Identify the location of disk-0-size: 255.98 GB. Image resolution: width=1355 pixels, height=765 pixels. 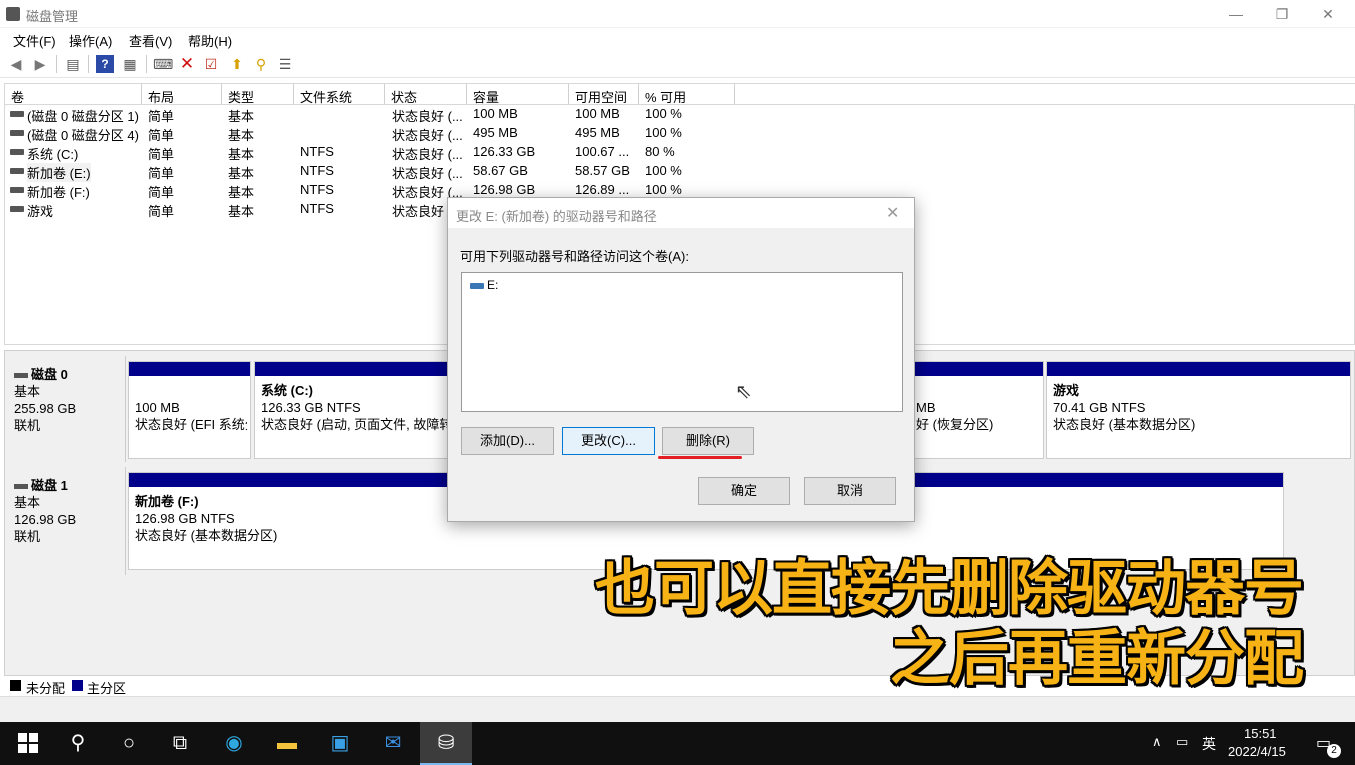
(45, 408).